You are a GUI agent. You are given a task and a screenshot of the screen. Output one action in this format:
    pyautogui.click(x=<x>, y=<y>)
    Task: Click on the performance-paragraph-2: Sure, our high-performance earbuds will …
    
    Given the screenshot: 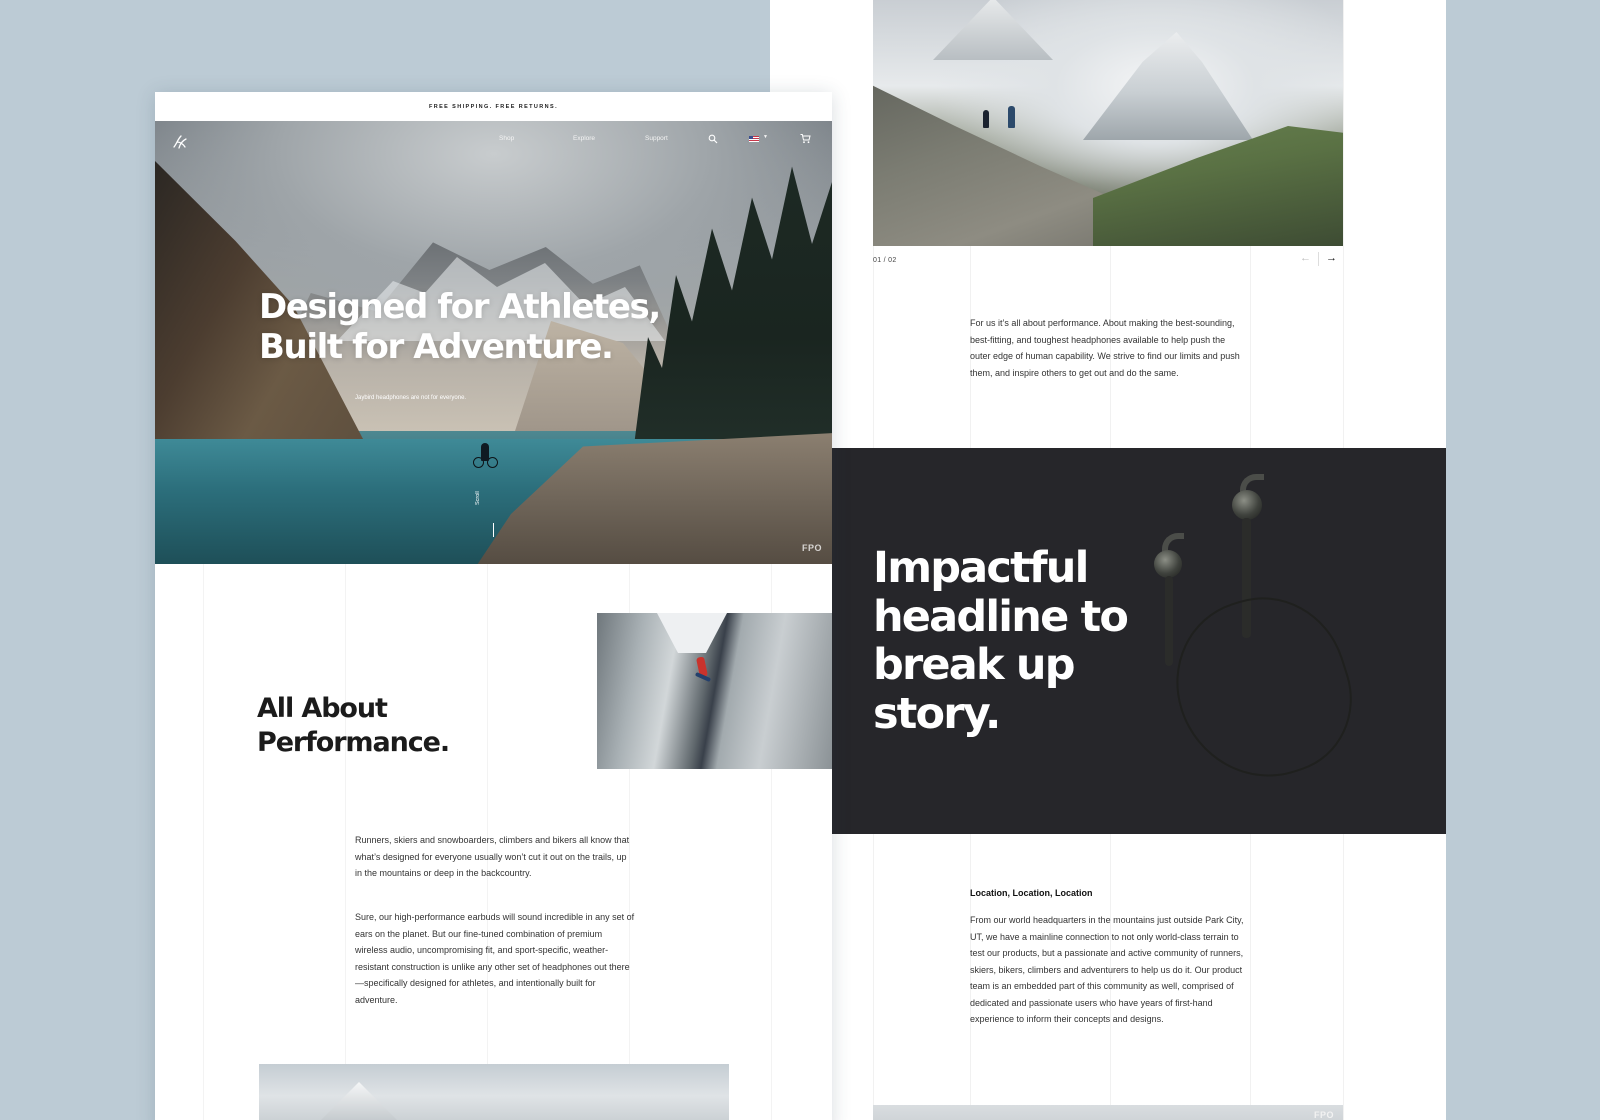 What is the action you would take?
    pyautogui.click(x=495, y=958)
    